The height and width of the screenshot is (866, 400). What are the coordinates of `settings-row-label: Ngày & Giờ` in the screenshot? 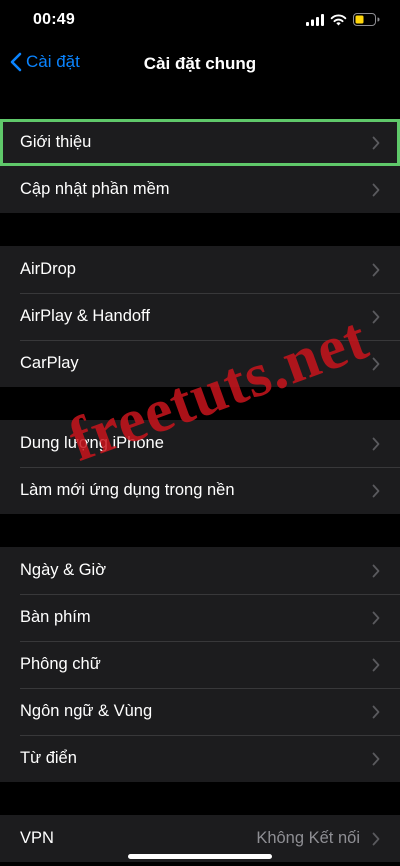 It's located at (63, 570).